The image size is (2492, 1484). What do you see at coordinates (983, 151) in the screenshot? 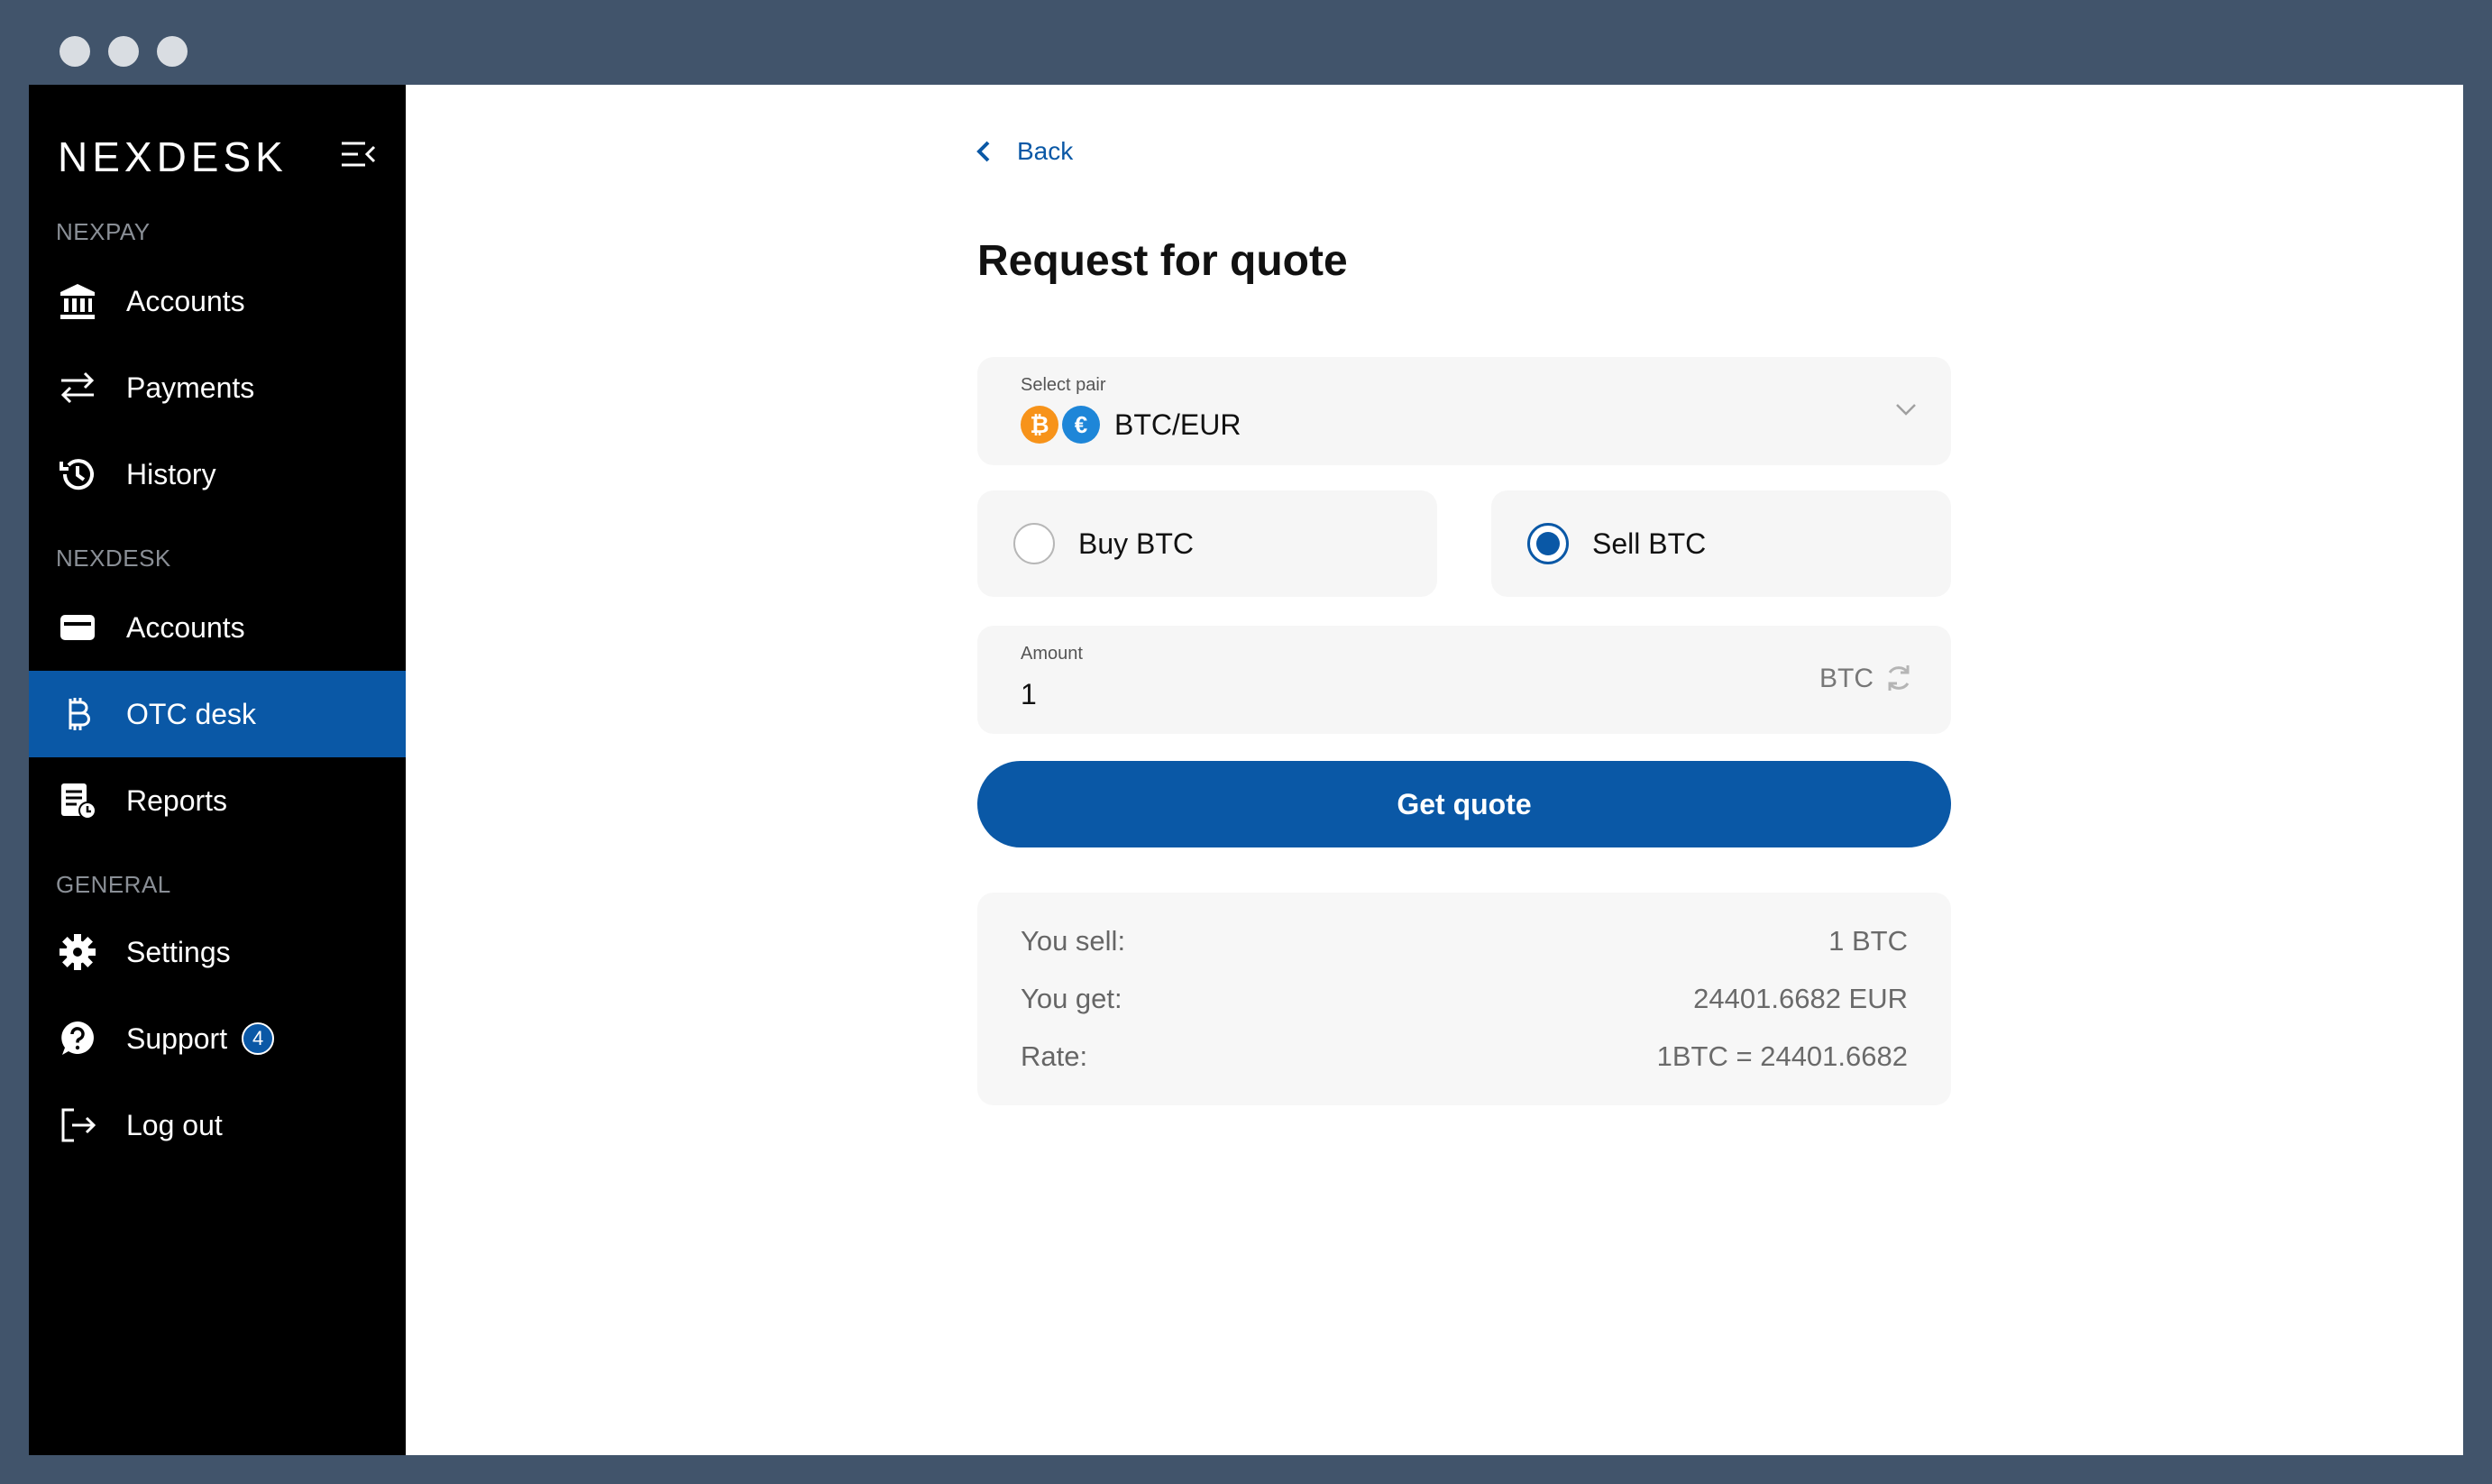
I see `chevron-left-icon` at bounding box center [983, 151].